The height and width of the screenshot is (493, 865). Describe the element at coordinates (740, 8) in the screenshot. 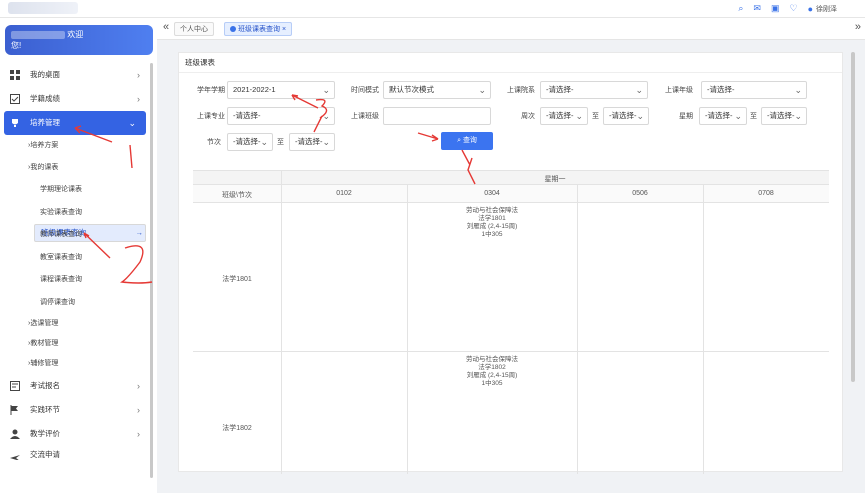

I see `search-icon: ⌕` at that location.